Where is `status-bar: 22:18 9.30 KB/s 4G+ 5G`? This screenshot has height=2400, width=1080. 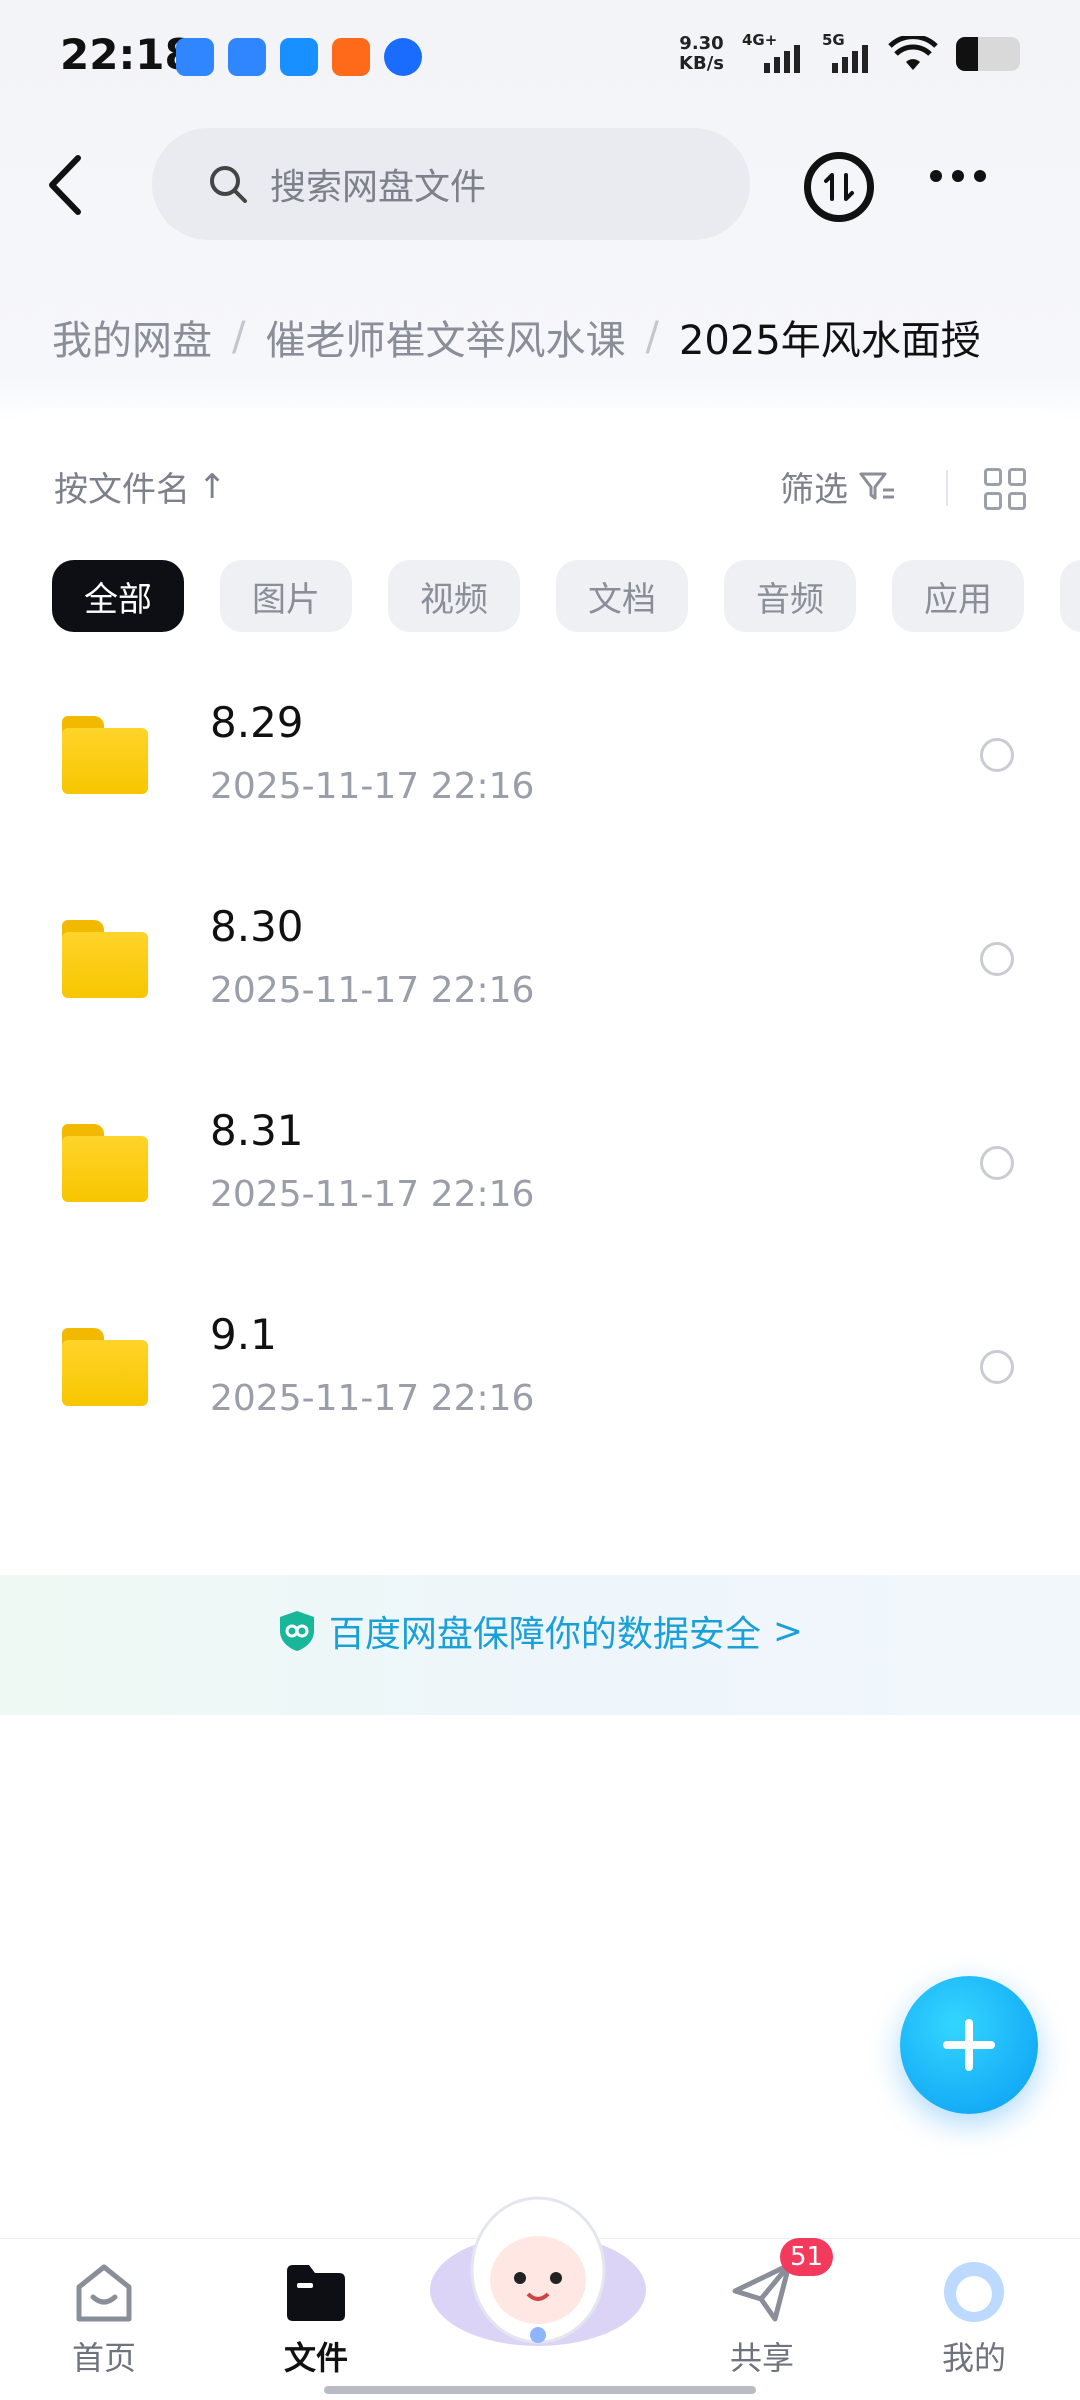
status-bar: 22:18 9.30 KB/s 4G+ 5G is located at coordinates (540, 55).